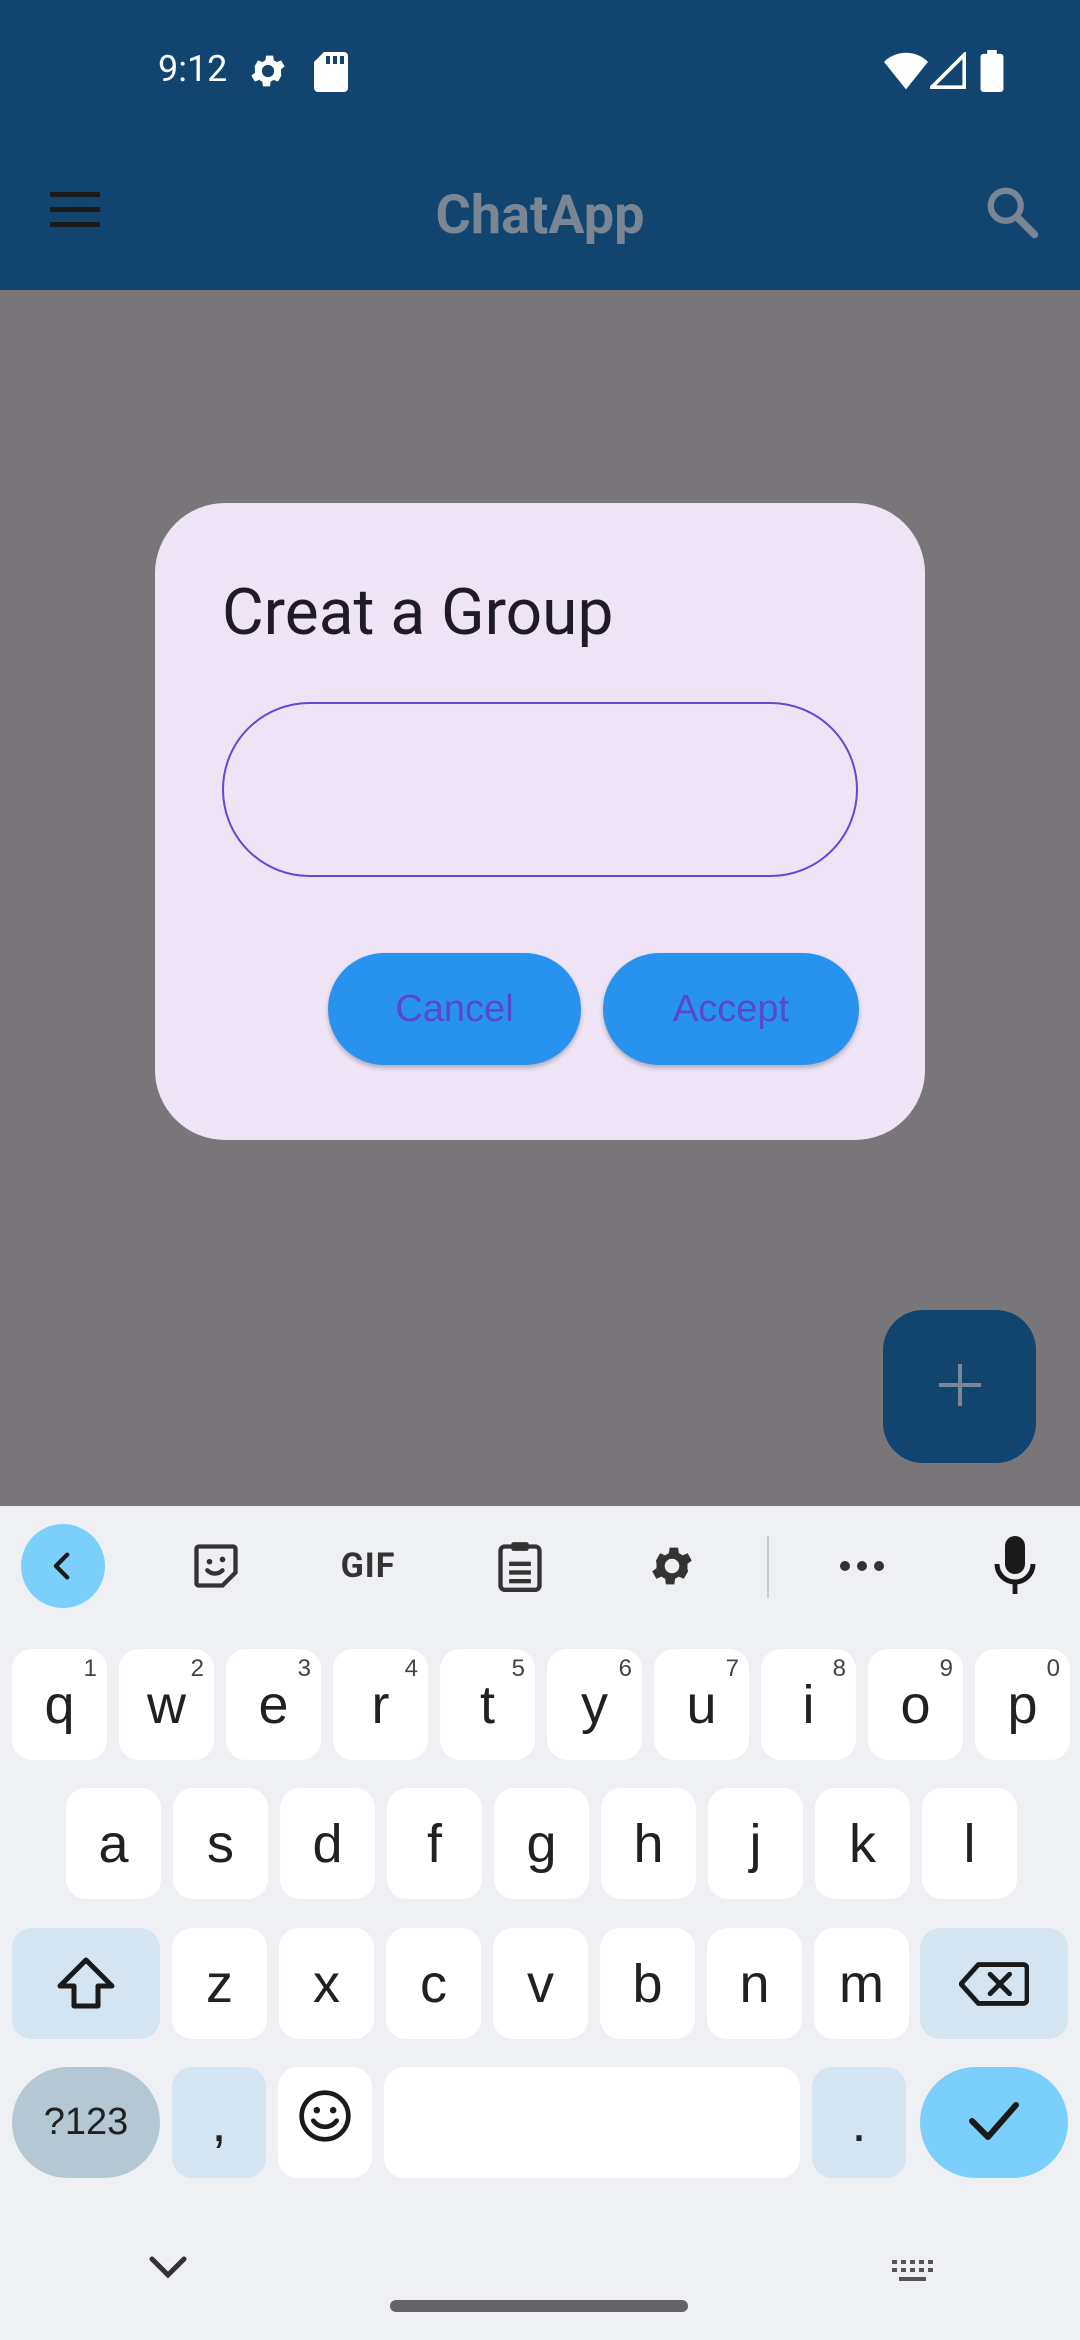 This screenshot has height=2340, width=1080. I want to click on key-b: b, so click(647, 1983).